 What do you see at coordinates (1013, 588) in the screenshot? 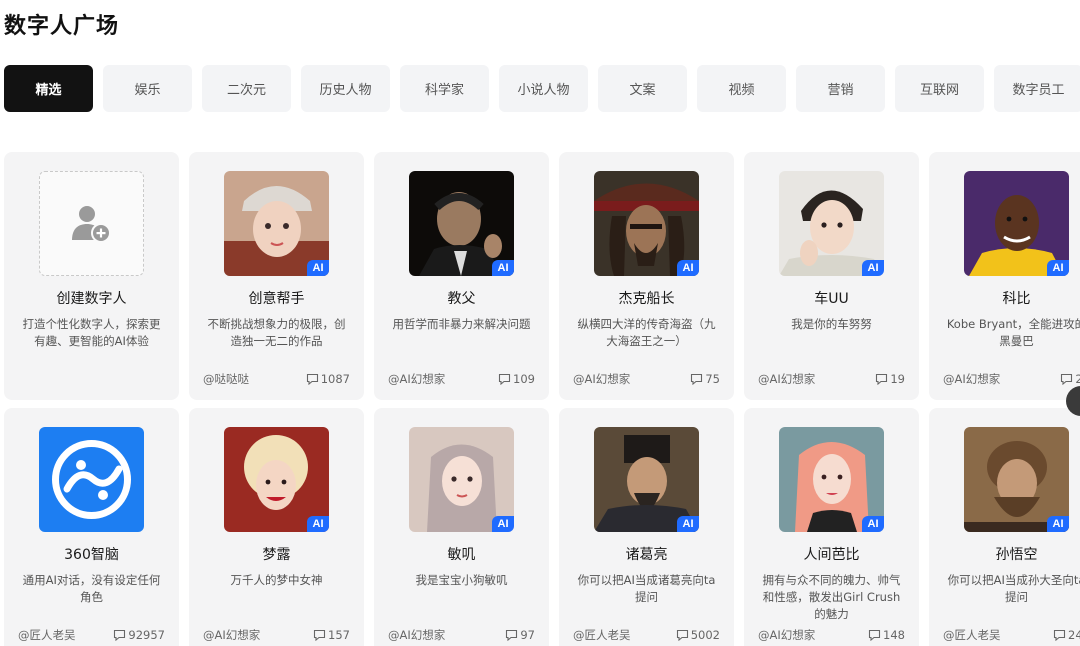
I see `card-desc: 你可以把AI当成孙大圣向ta提问` at bounding box center [1013, 588].